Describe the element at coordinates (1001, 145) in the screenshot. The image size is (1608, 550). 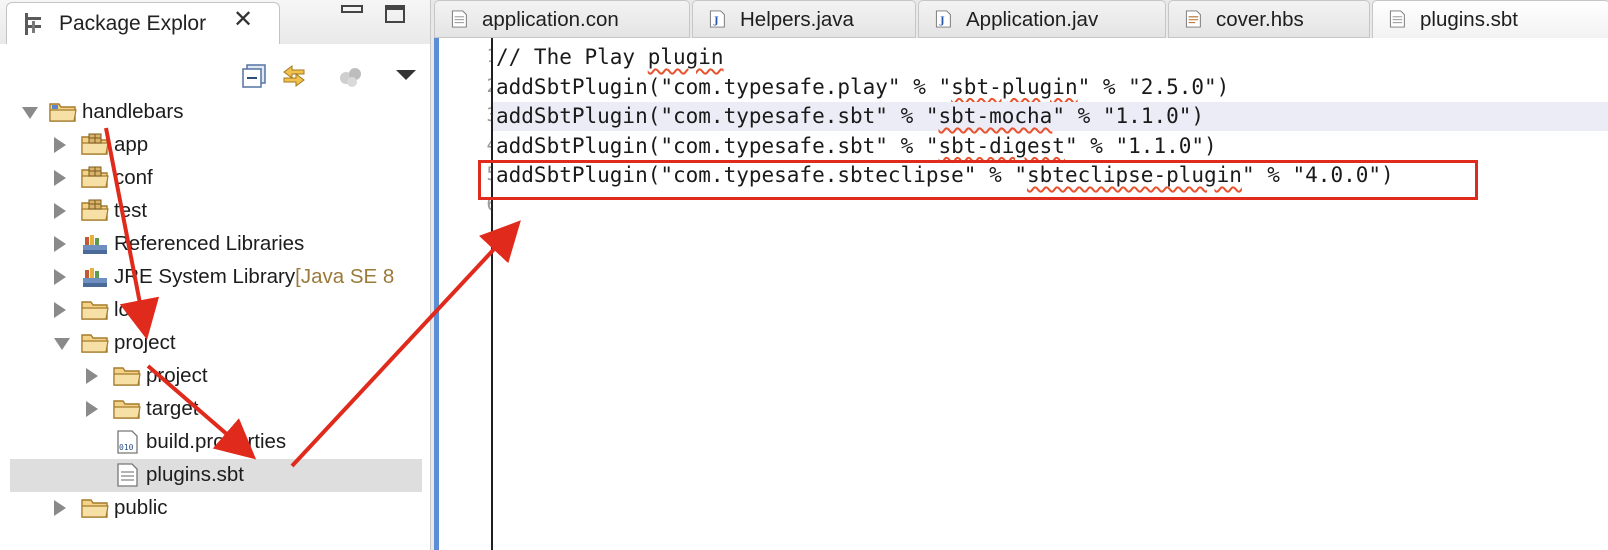
I see `spelling-flagged-token: sbt-digest` at that location.